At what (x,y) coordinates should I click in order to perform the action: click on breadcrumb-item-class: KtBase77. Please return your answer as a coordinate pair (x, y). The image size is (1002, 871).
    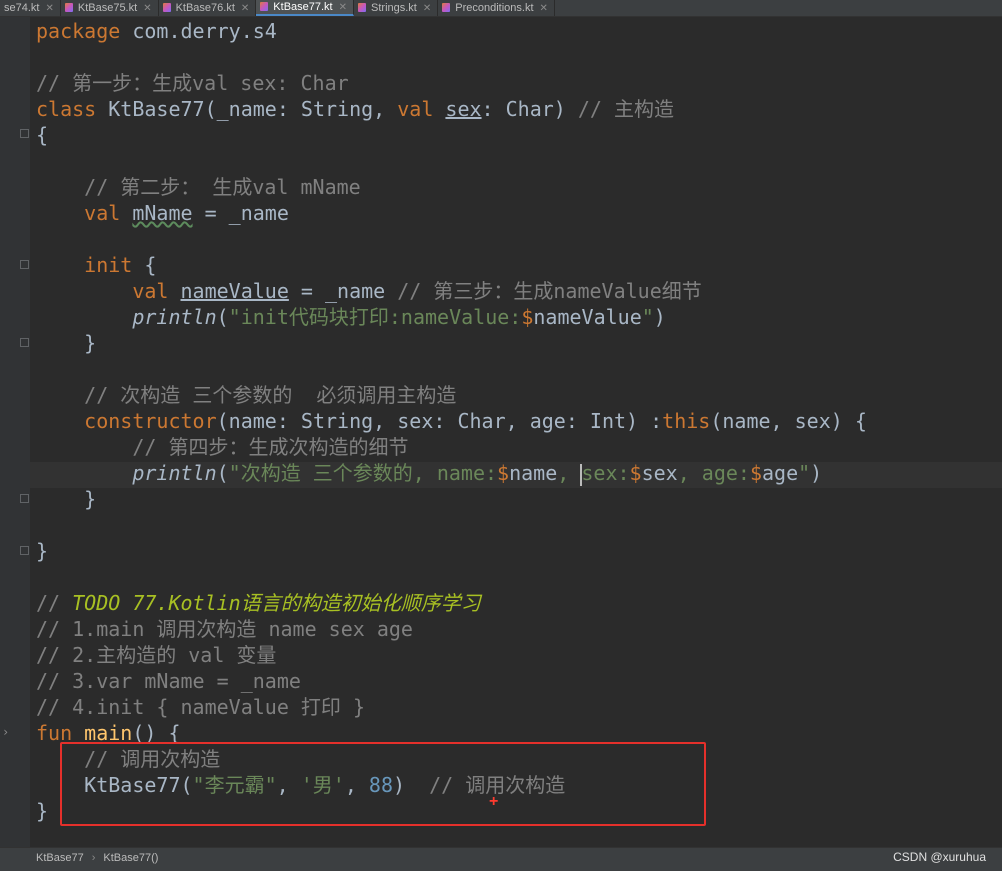
    Looking at the image, I should click on (60, 858).